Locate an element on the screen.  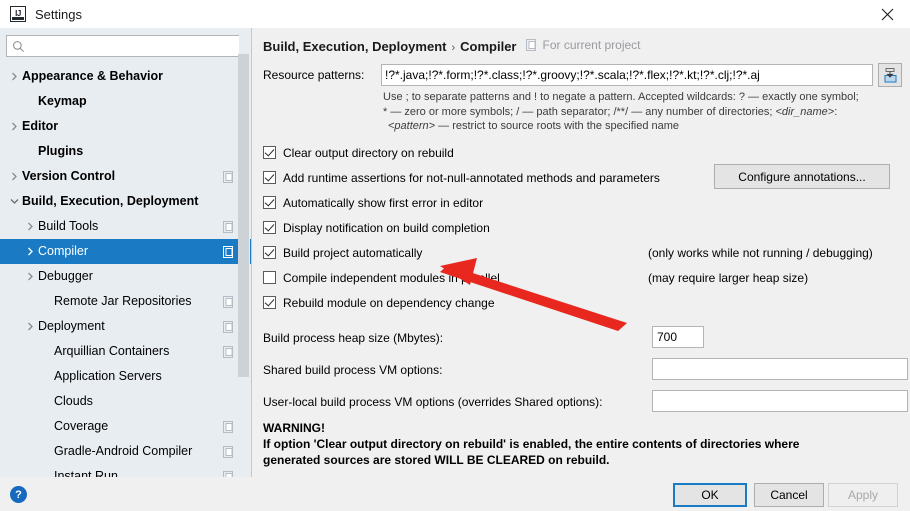
window-titlebar: IJ Settings is located at coordinates (455, 14).